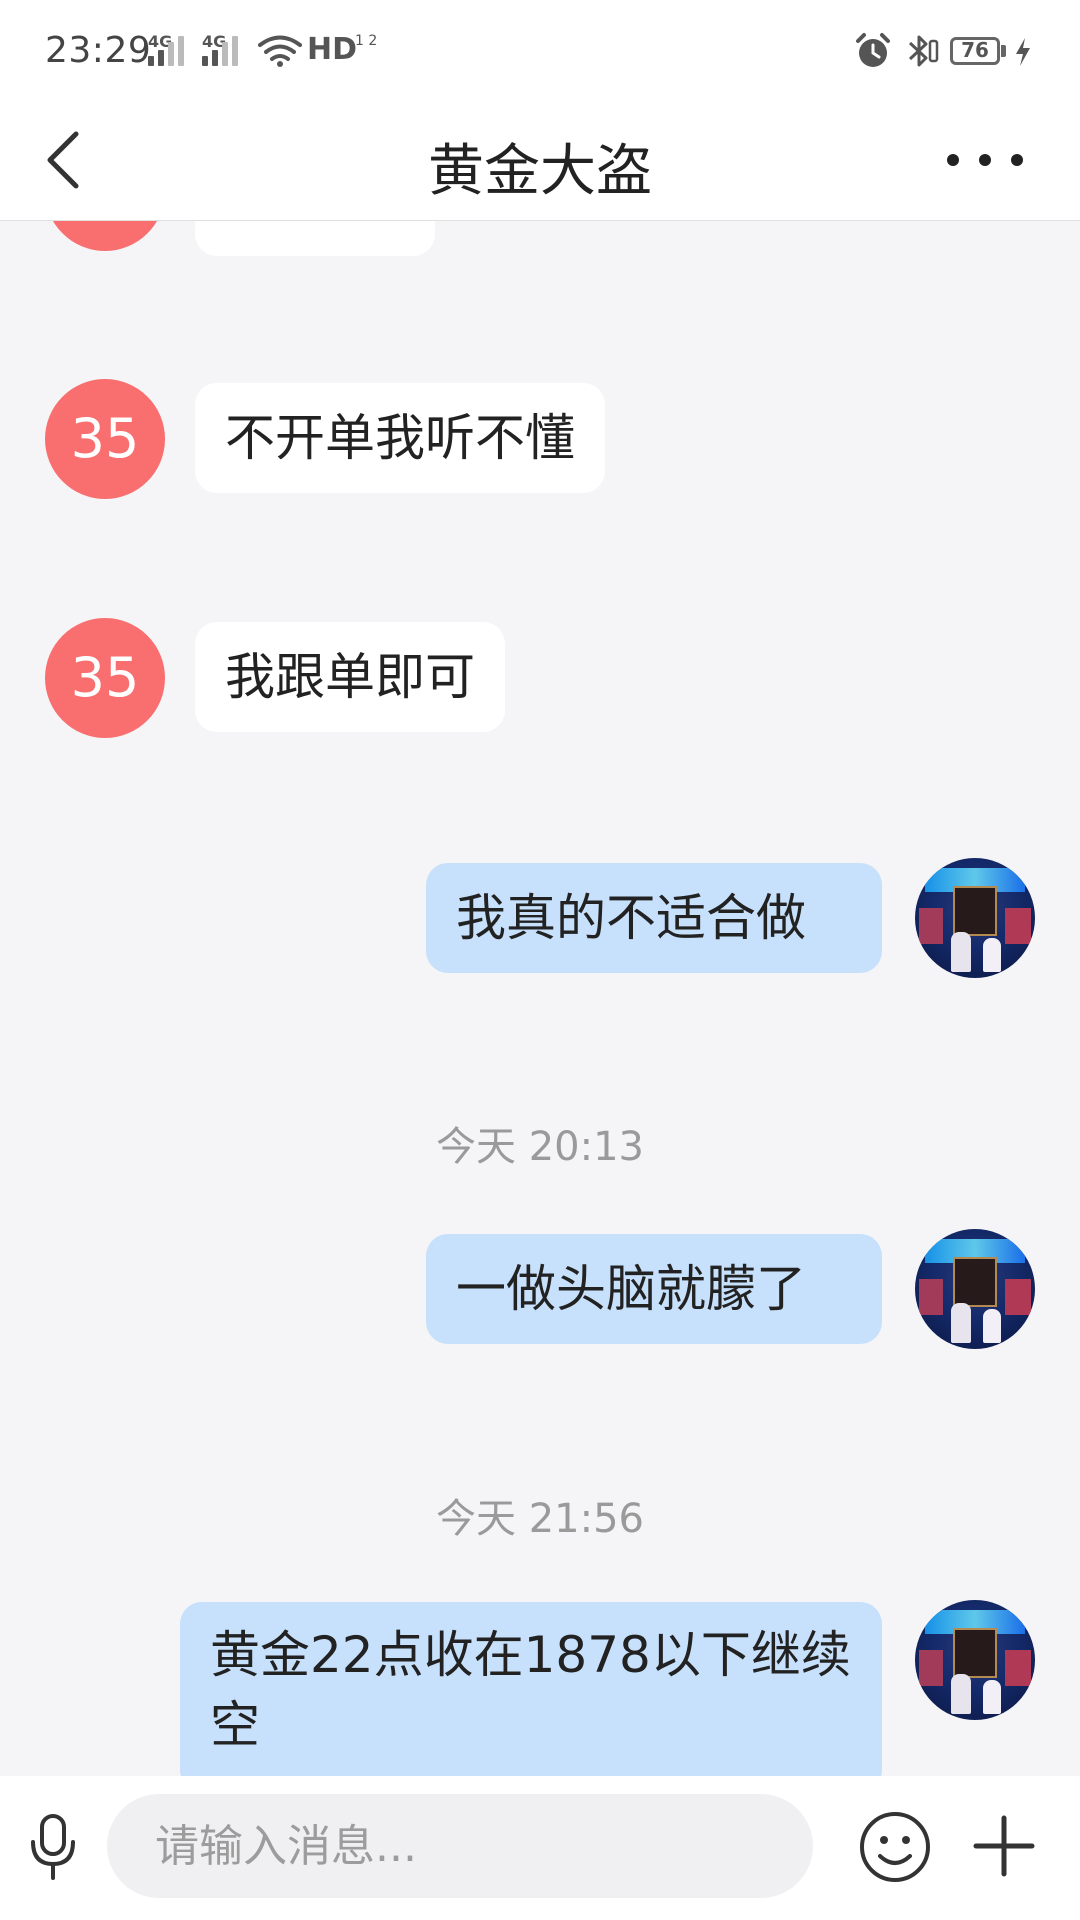 This screenshot has height=1920, width=1080. I want to click on status-bar: 23:29 4G 4G HD 1 2 76, so click(540, 50).